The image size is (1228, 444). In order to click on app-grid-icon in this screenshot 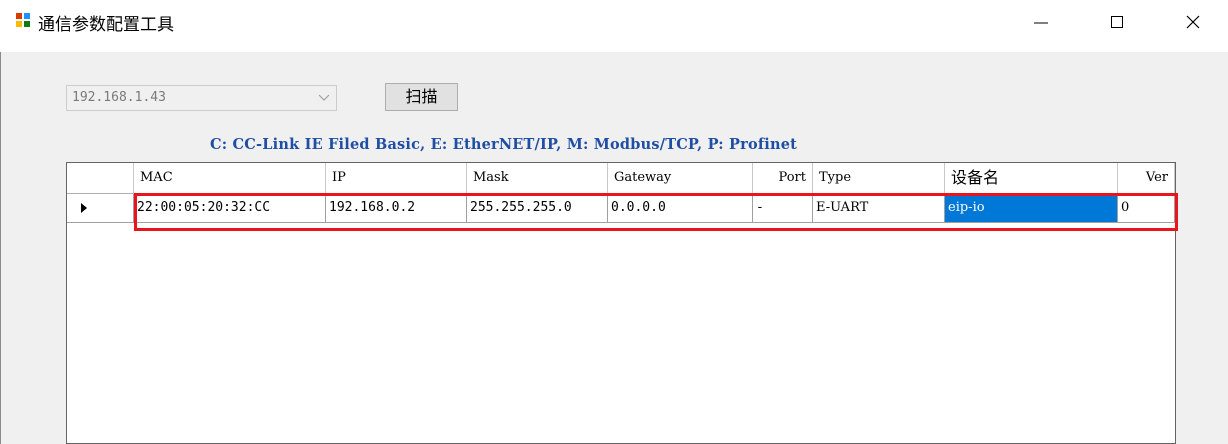, I will do `click(23, 20)`.